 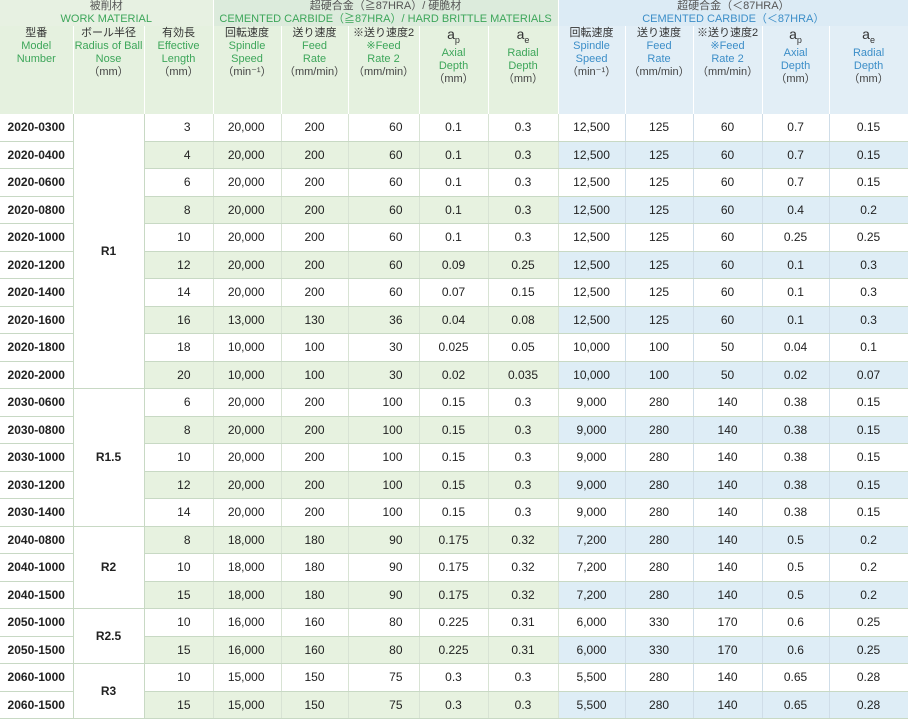 What do you see at coordinates (523, 320) in the screenshot?
I see `radial-depth-cell: 0.08` at bounding box center [523, 320].